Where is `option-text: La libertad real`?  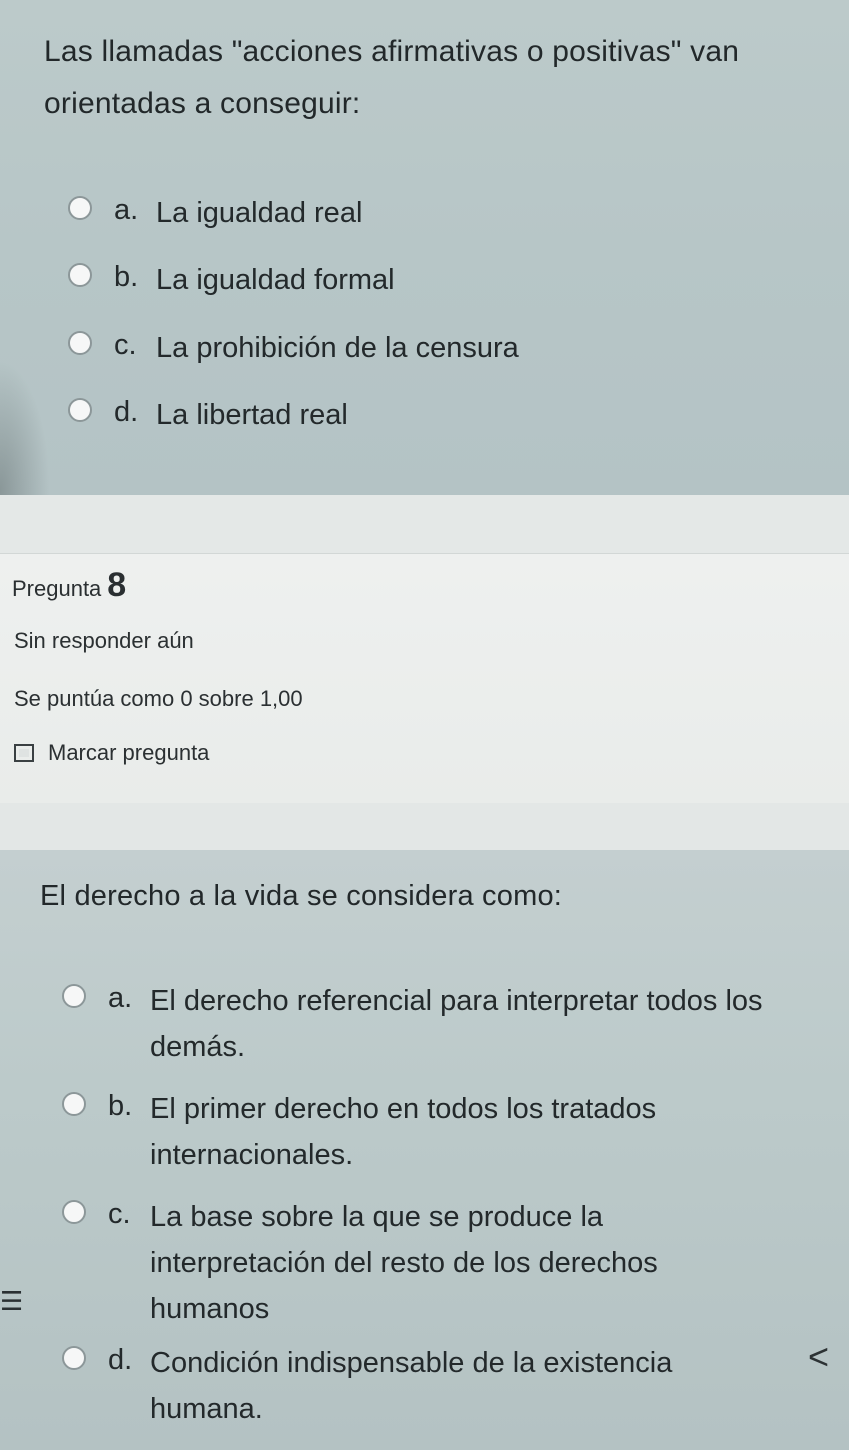
option-text: La libertad real is located at coordinates (252, 415).